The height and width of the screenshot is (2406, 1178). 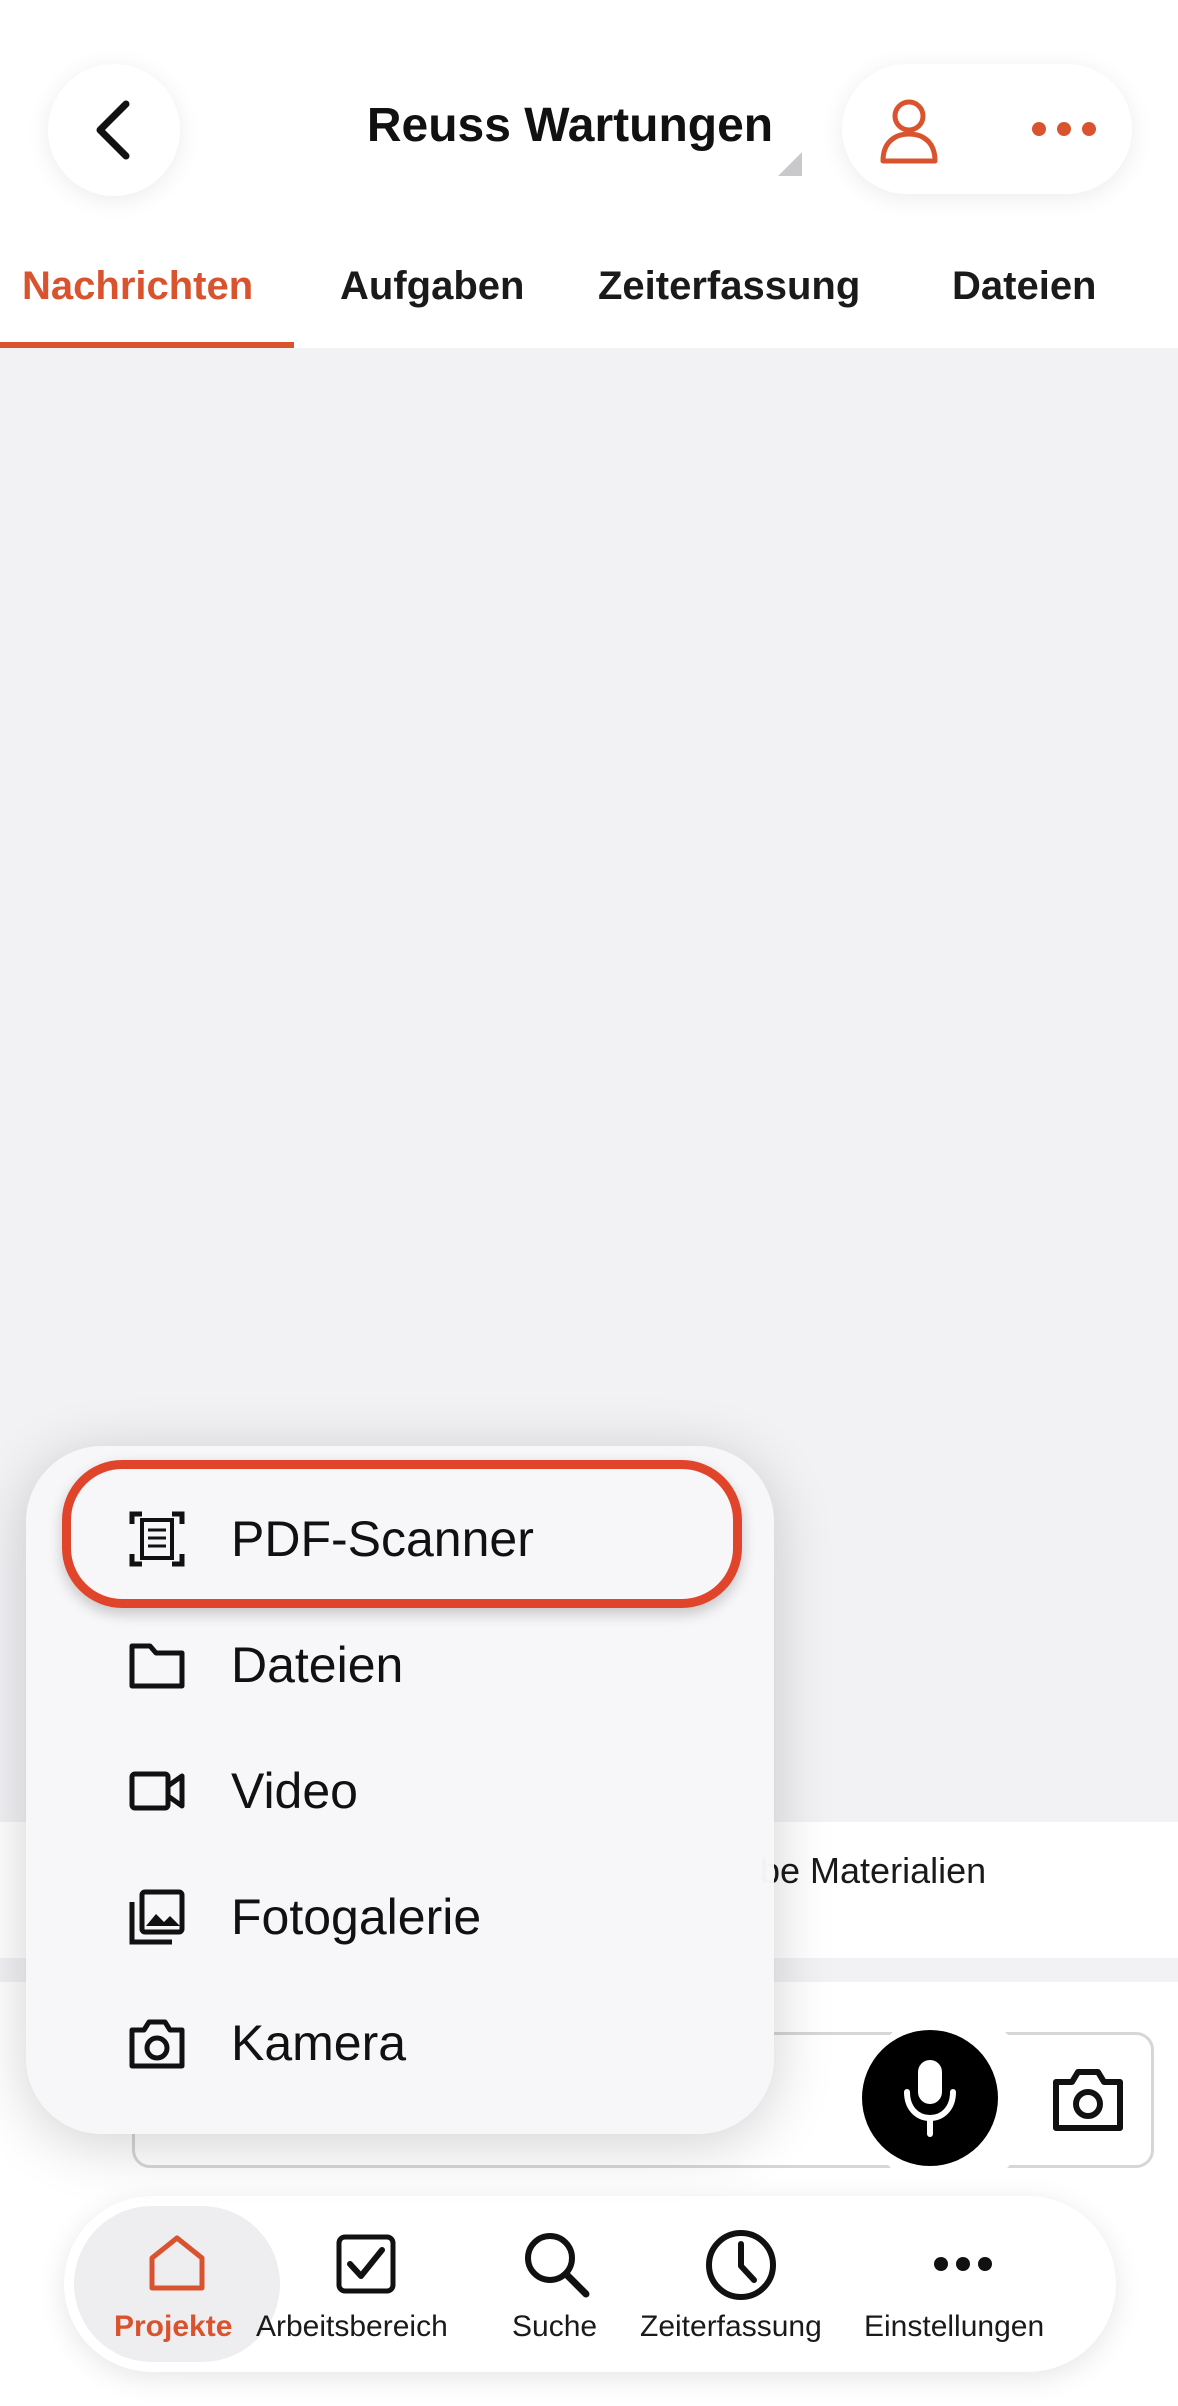 What do you see at coordinates (790, 164) in the screenshot?
I see `title-corner-mark` at bounding box center [790, 164].